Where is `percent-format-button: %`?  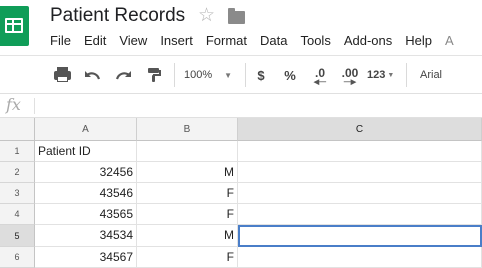 percent-format-button: % is located at coordinates (290, 75).